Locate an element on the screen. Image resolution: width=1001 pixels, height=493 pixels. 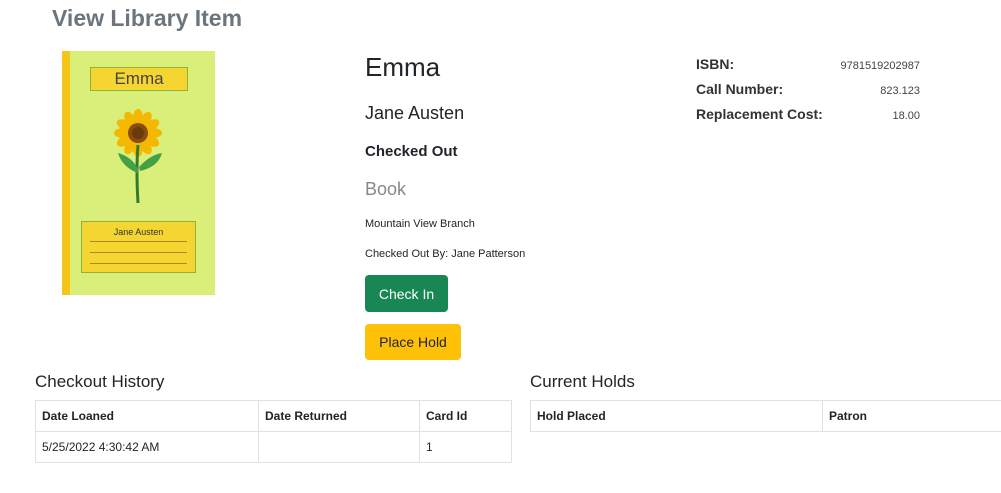
column-hold-placed: Hold Placed is located at coordinates (676, 416).